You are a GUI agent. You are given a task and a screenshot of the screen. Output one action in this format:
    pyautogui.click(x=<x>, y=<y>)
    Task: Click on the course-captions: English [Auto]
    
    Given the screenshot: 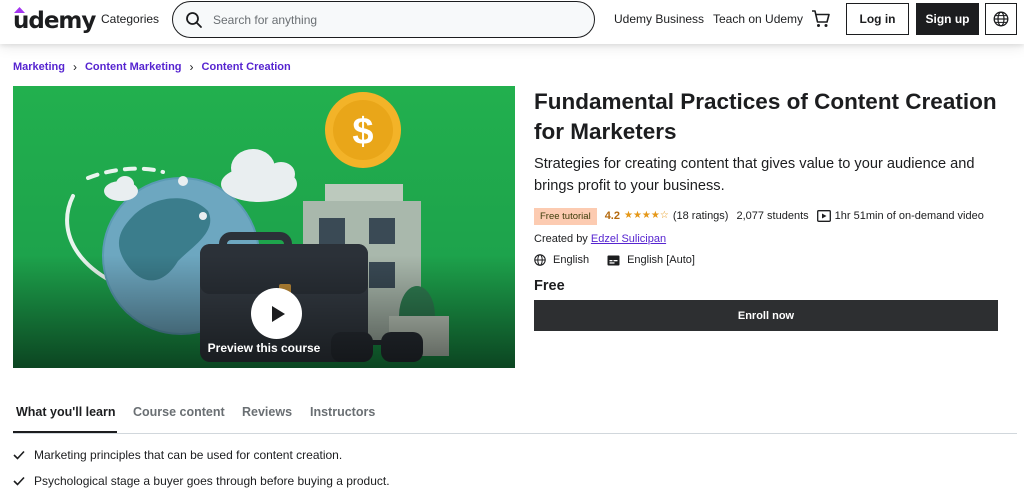 What is the action you would take?
    pyautogui.click(x=661, y=260)
    